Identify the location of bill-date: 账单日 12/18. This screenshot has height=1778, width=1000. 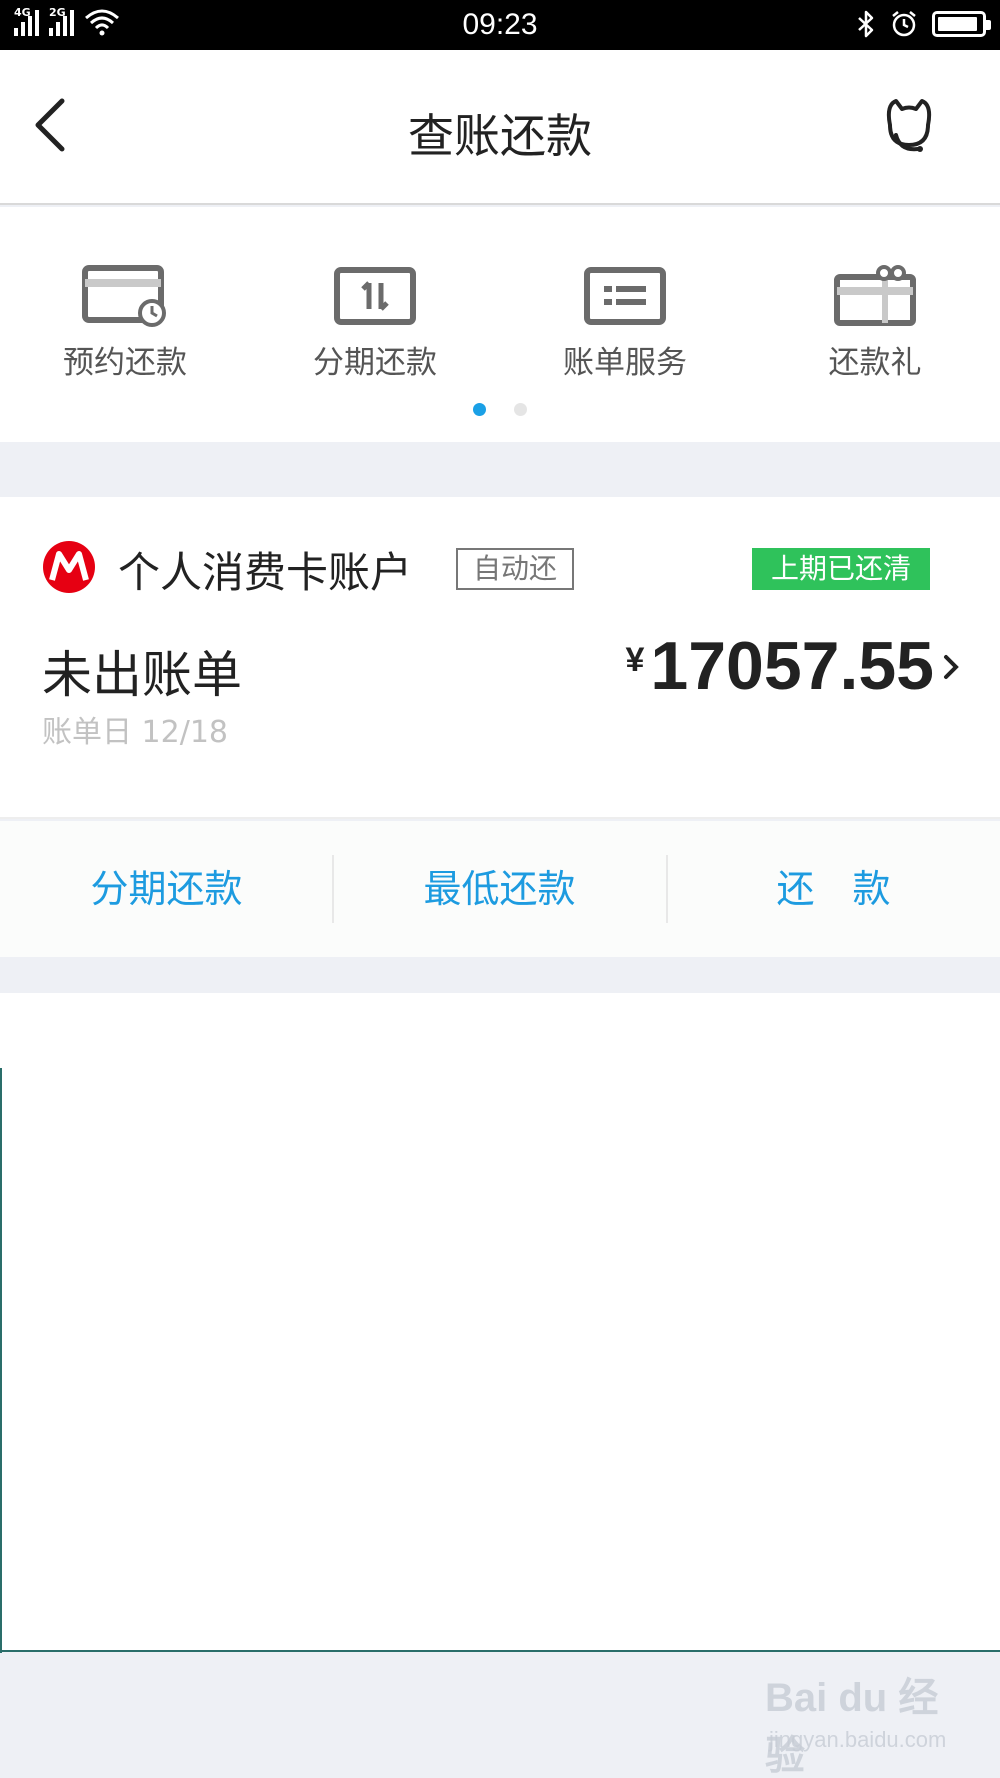
(135, 732).